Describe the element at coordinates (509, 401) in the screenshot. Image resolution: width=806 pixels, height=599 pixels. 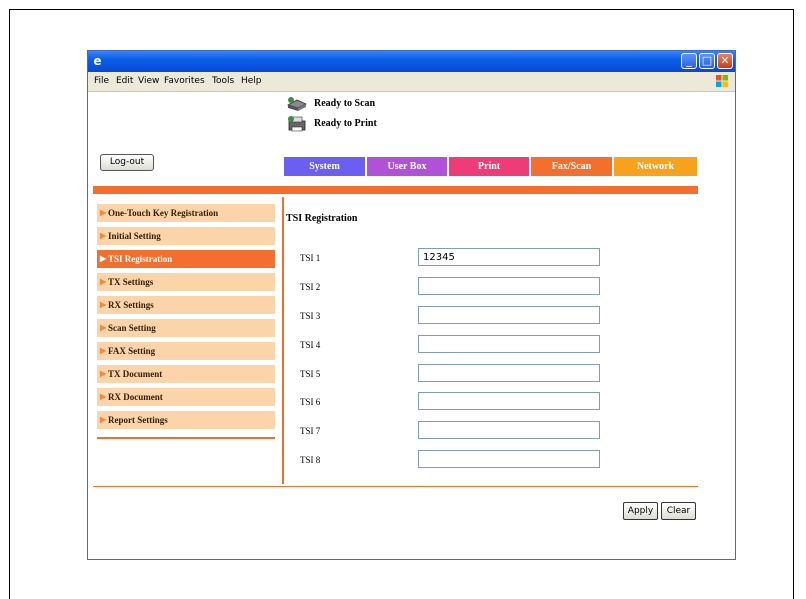
I see `tsi-6-input` at that location.